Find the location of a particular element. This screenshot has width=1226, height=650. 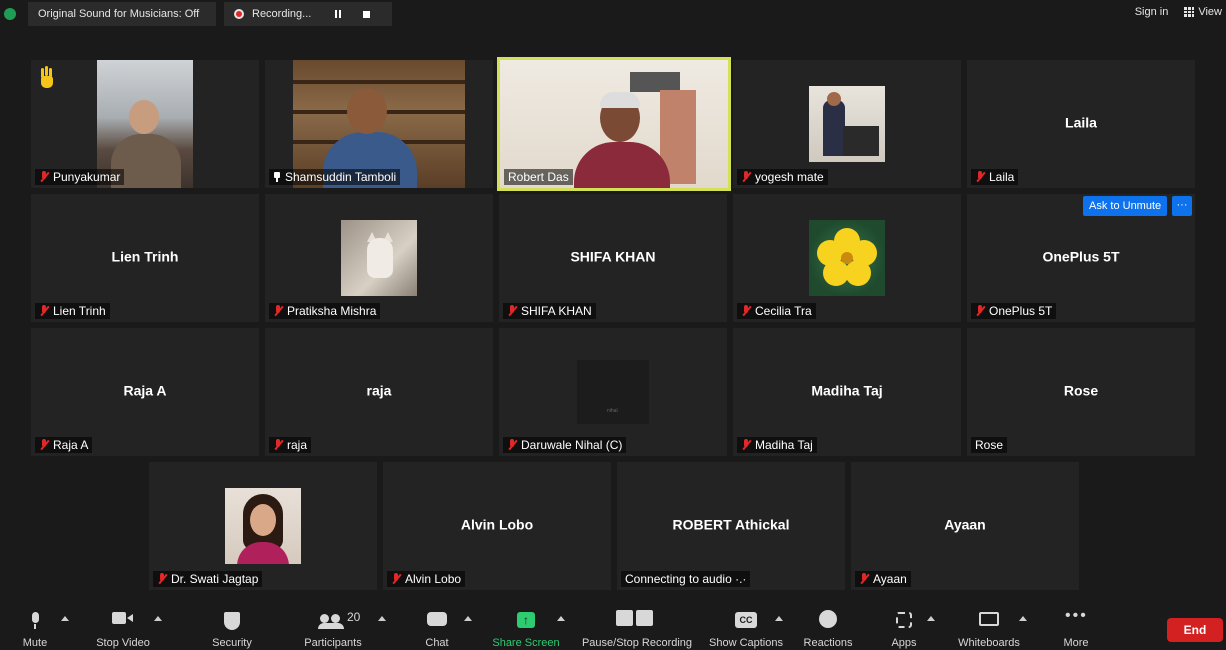

participant-display-name: ROBERT Athickal is located at coordinates (731, 524).